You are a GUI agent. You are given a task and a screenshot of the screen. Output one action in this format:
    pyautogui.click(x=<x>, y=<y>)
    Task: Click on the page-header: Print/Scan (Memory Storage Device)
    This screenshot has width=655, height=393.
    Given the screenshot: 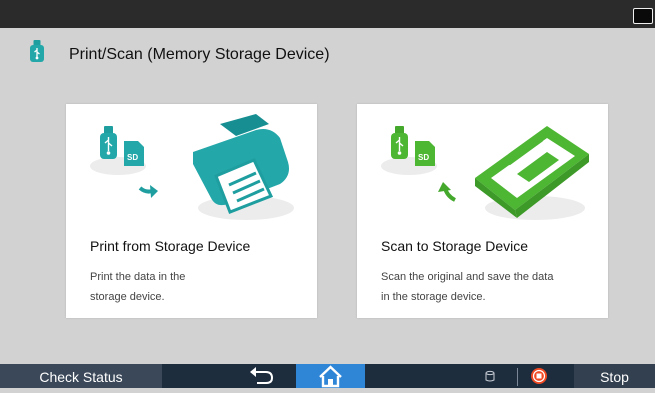 What is the action you would take?
    pyautogui.click(x=327, y=56)
    